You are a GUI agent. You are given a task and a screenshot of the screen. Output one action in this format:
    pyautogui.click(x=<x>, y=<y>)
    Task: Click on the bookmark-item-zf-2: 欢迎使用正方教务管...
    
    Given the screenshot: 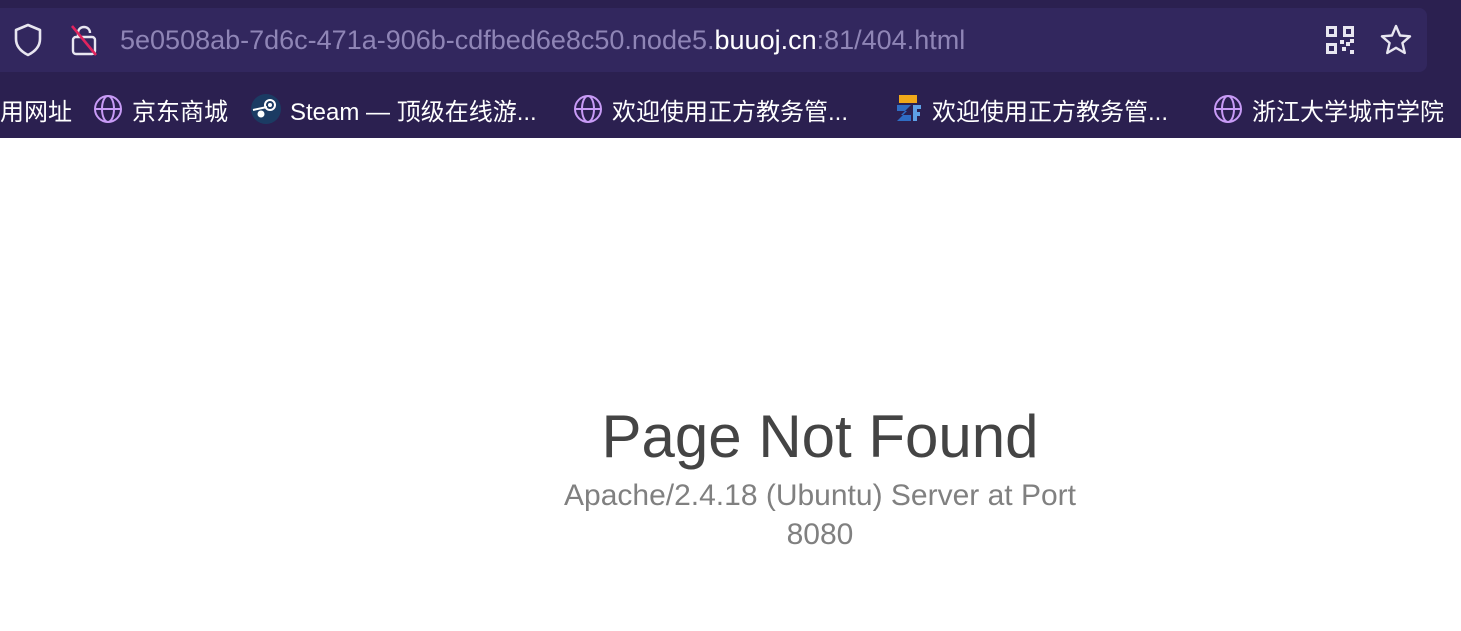 What is the action you would take?
    pyautogui.click(x=1030, y=109)
    